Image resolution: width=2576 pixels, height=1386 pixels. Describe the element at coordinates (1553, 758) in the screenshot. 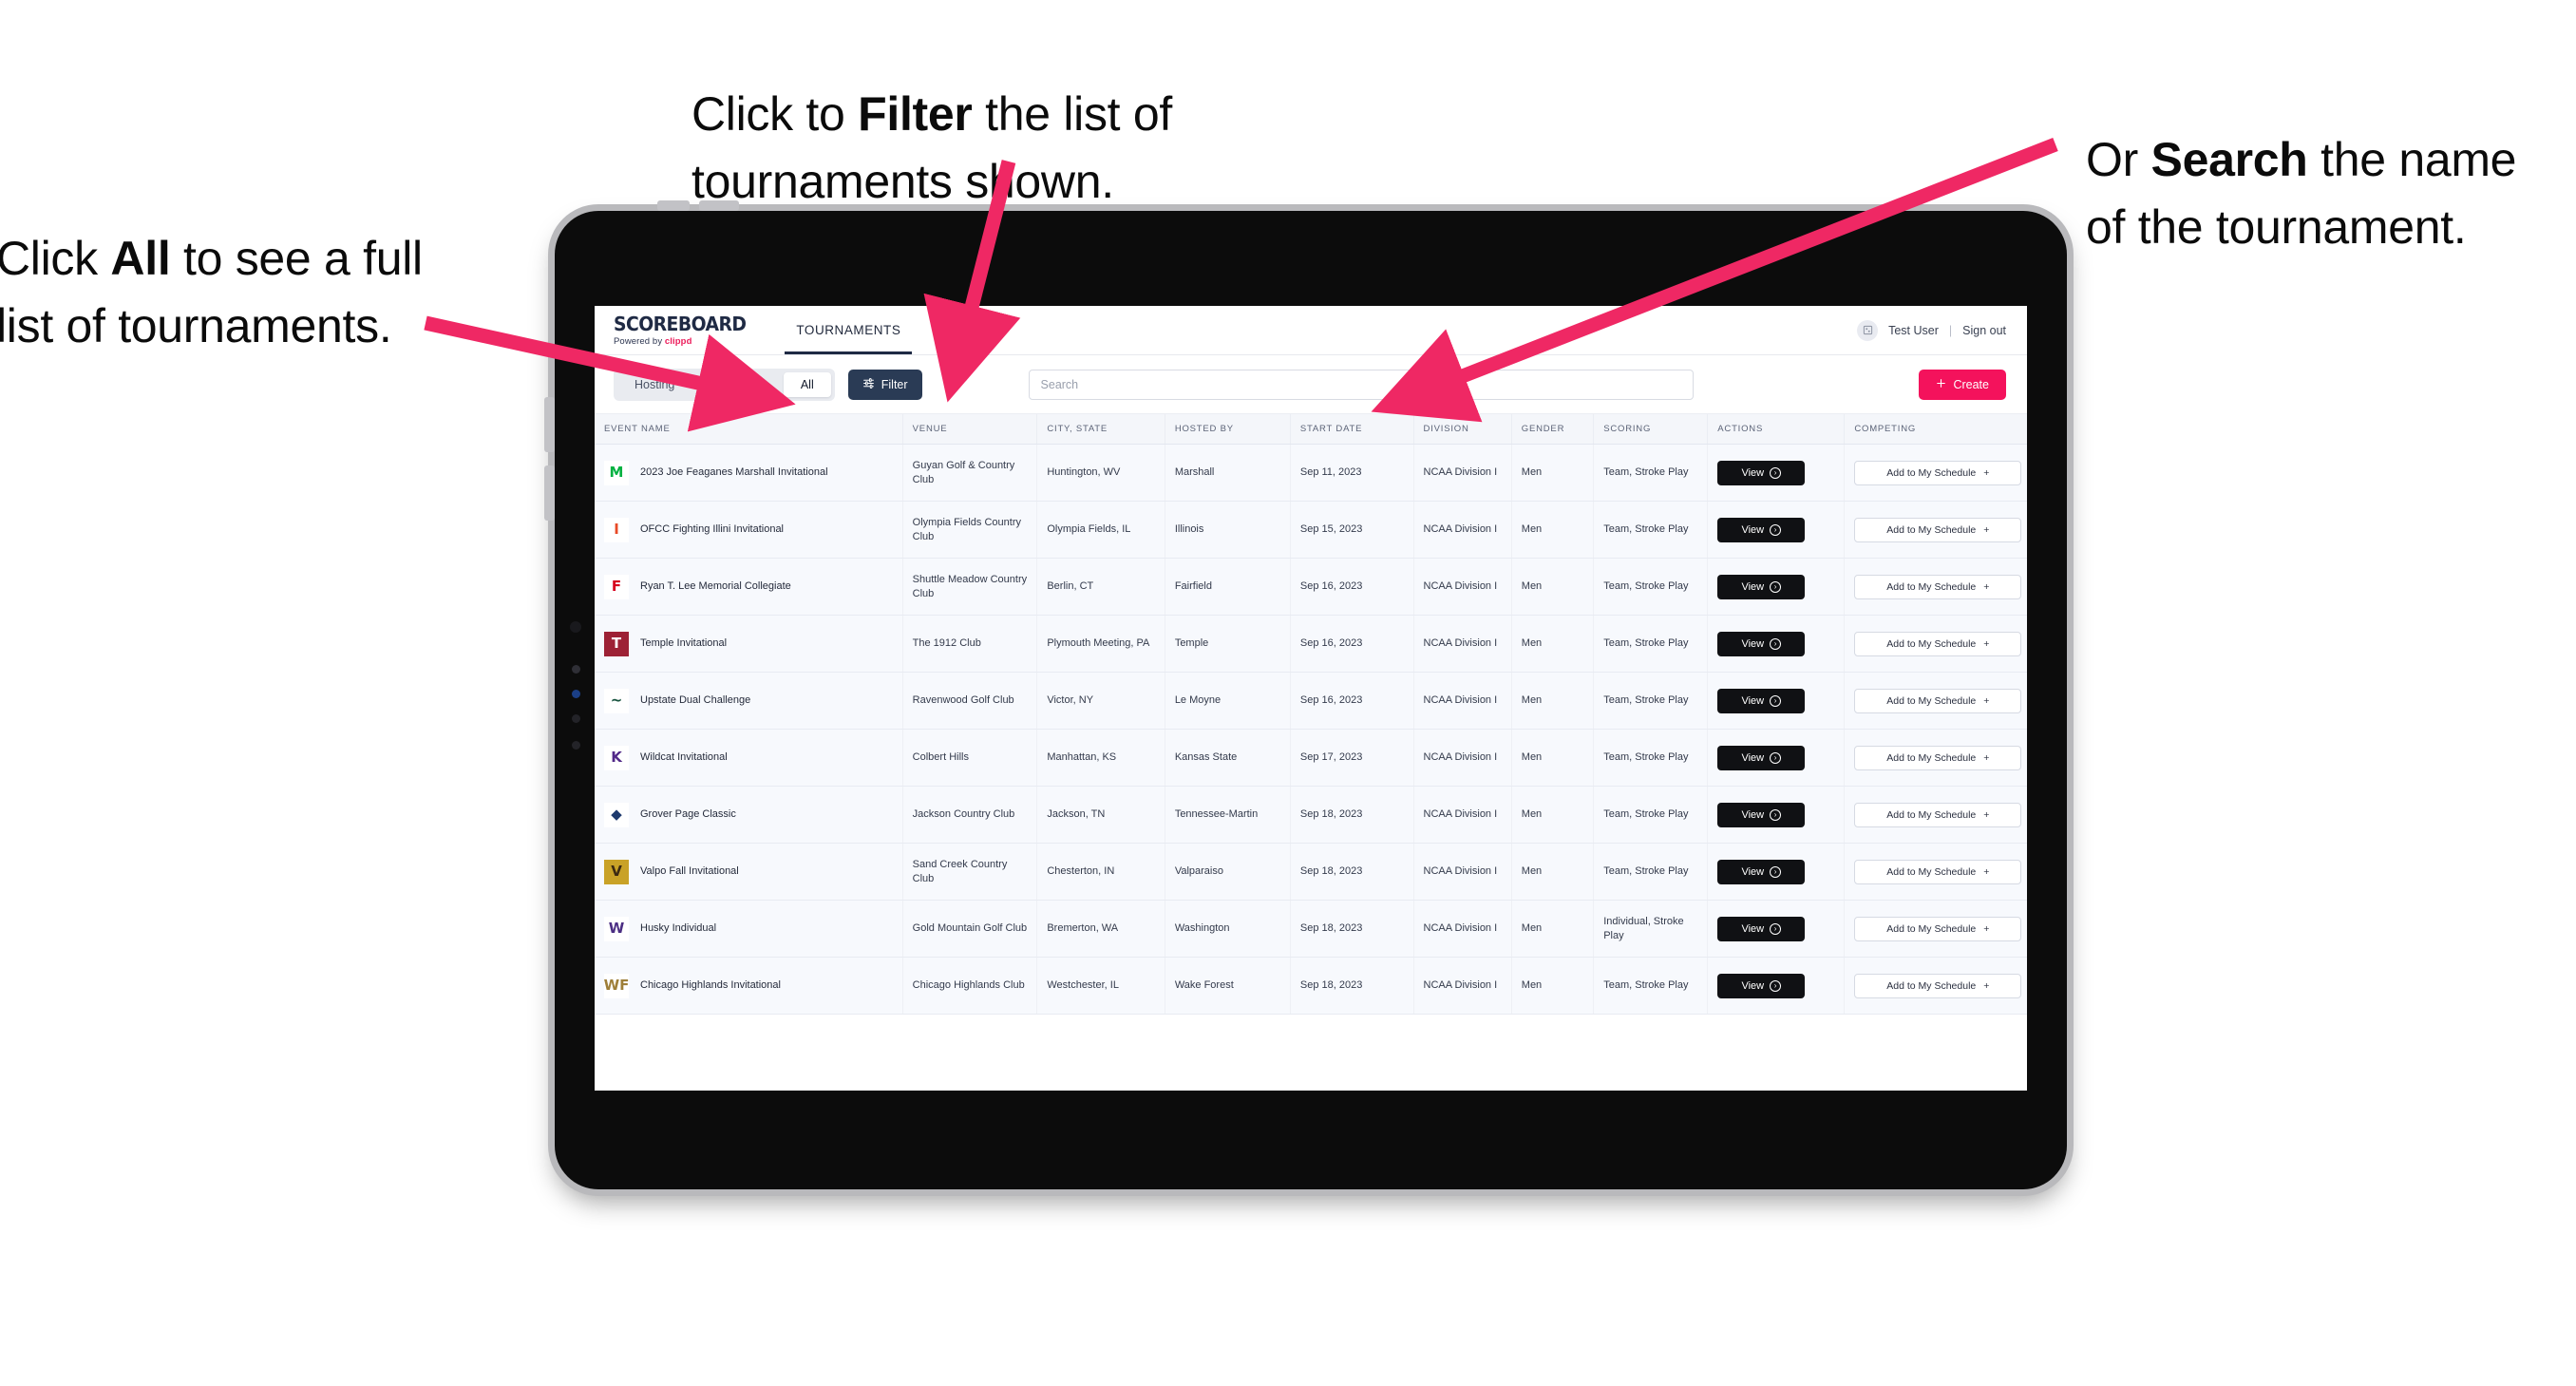

I see `cell-gender: Men` at that location.